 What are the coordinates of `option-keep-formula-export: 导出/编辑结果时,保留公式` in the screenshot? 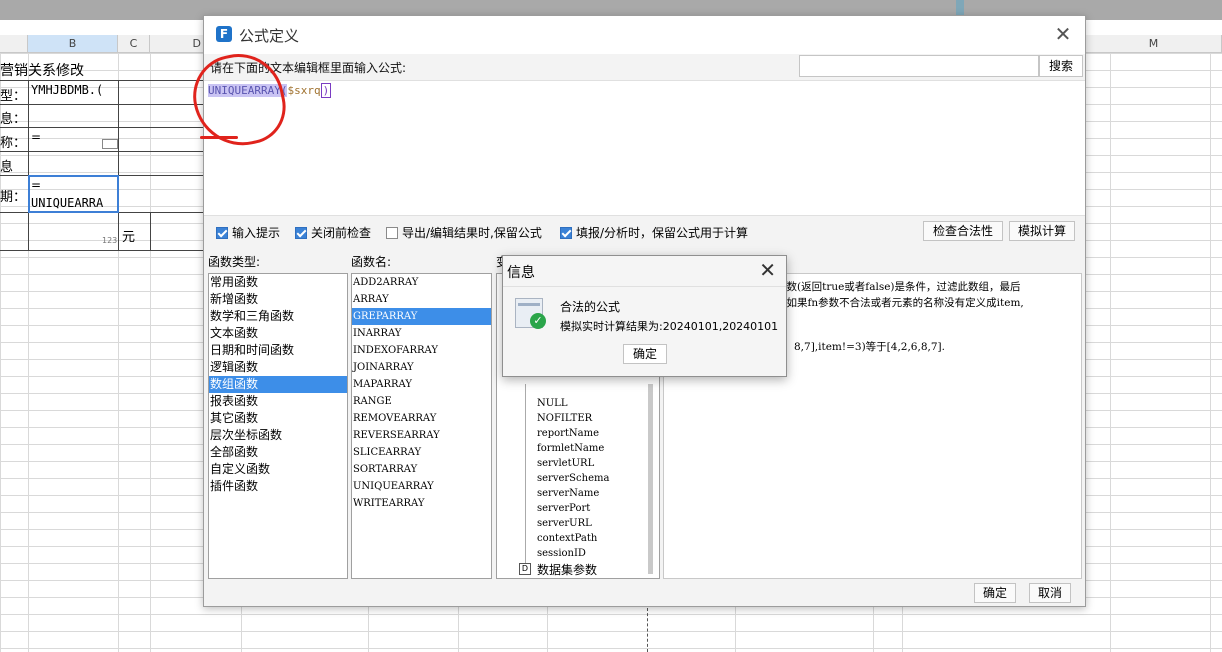 It's located at (464, 232).